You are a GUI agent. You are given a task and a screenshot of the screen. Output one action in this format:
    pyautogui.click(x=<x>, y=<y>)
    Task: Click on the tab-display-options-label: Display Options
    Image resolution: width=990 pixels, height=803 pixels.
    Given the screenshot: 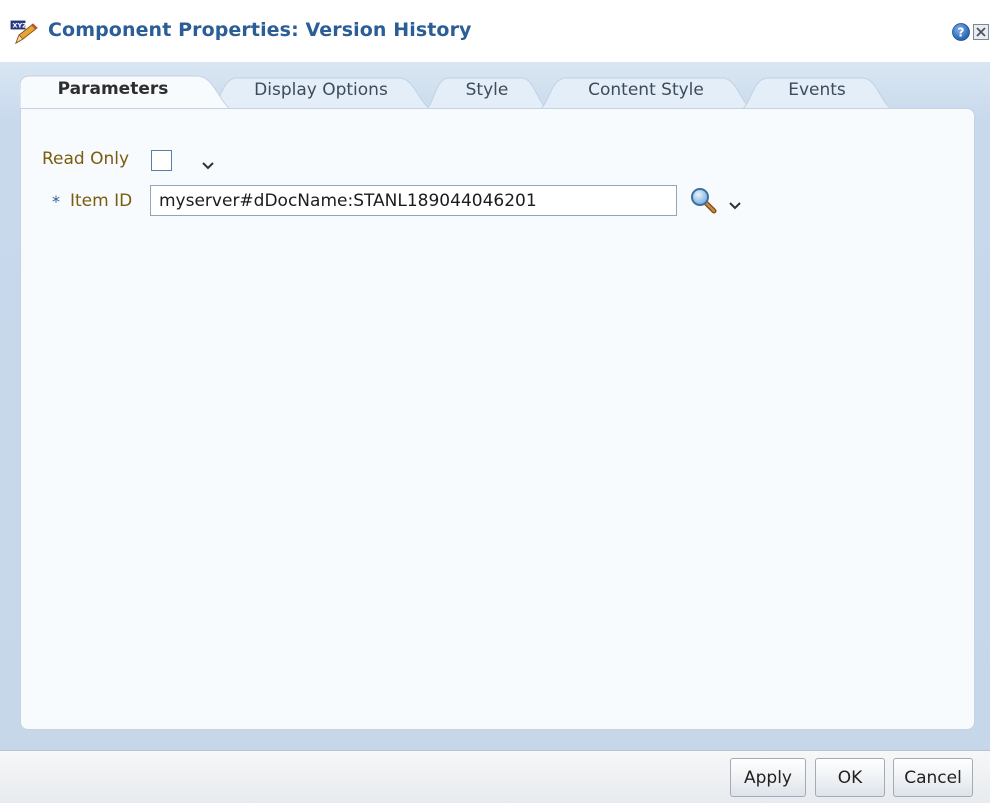 What is the action you would take?
    pyautogui.click(x=321, y=90)
    